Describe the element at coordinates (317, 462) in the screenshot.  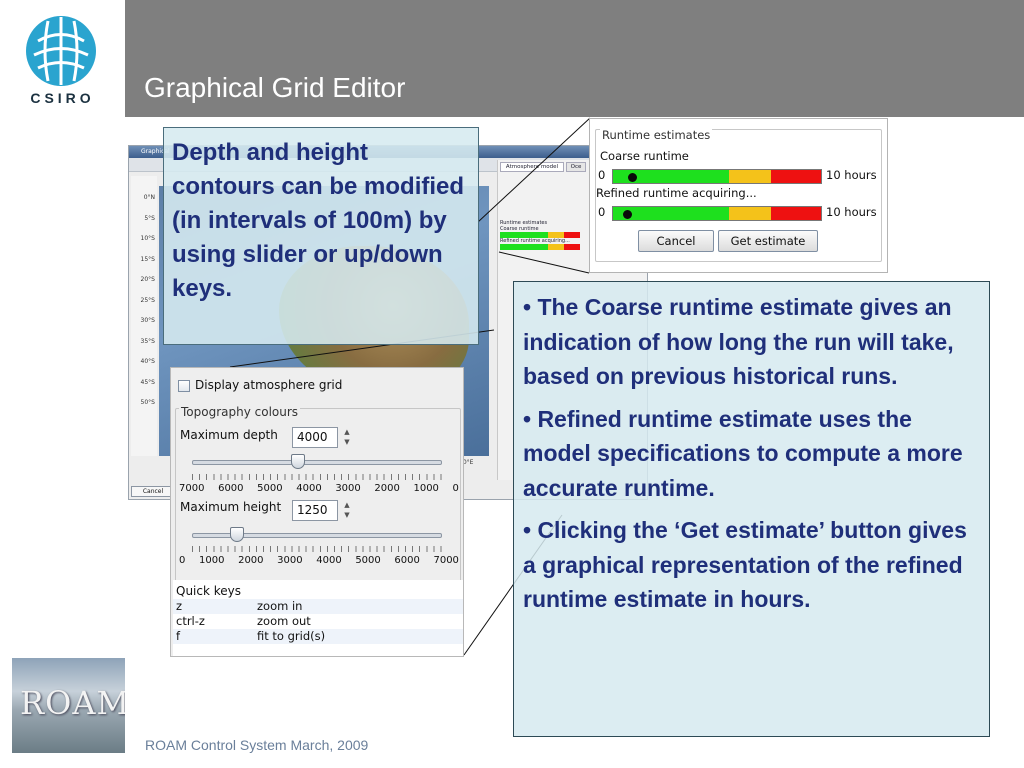
I see `max-depth-slider` at that location.